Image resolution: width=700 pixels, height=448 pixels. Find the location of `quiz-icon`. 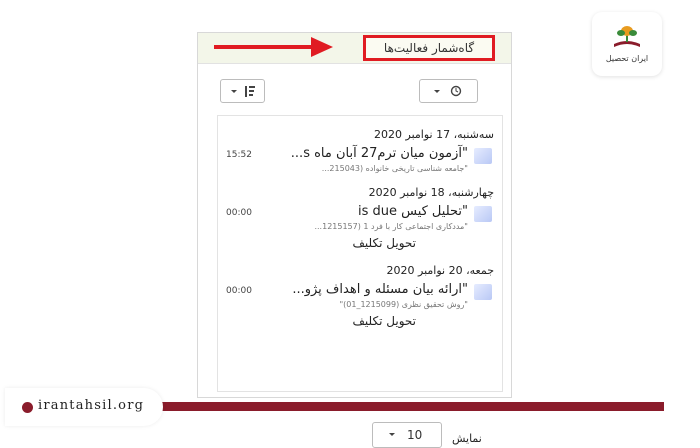

quiz-icon is located at coordinates (483, 156).